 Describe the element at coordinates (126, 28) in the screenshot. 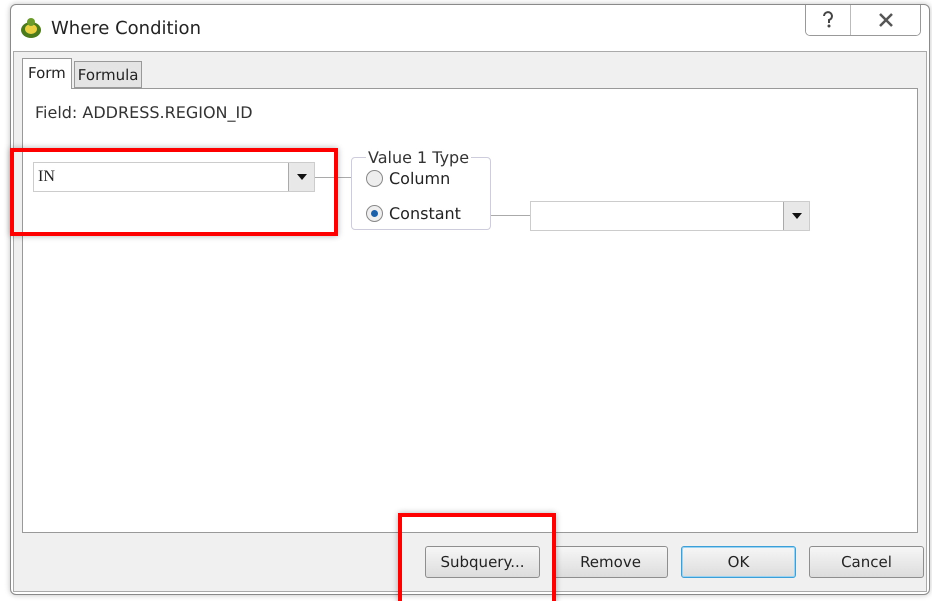

I see `window-title: Where Condition` at that location.